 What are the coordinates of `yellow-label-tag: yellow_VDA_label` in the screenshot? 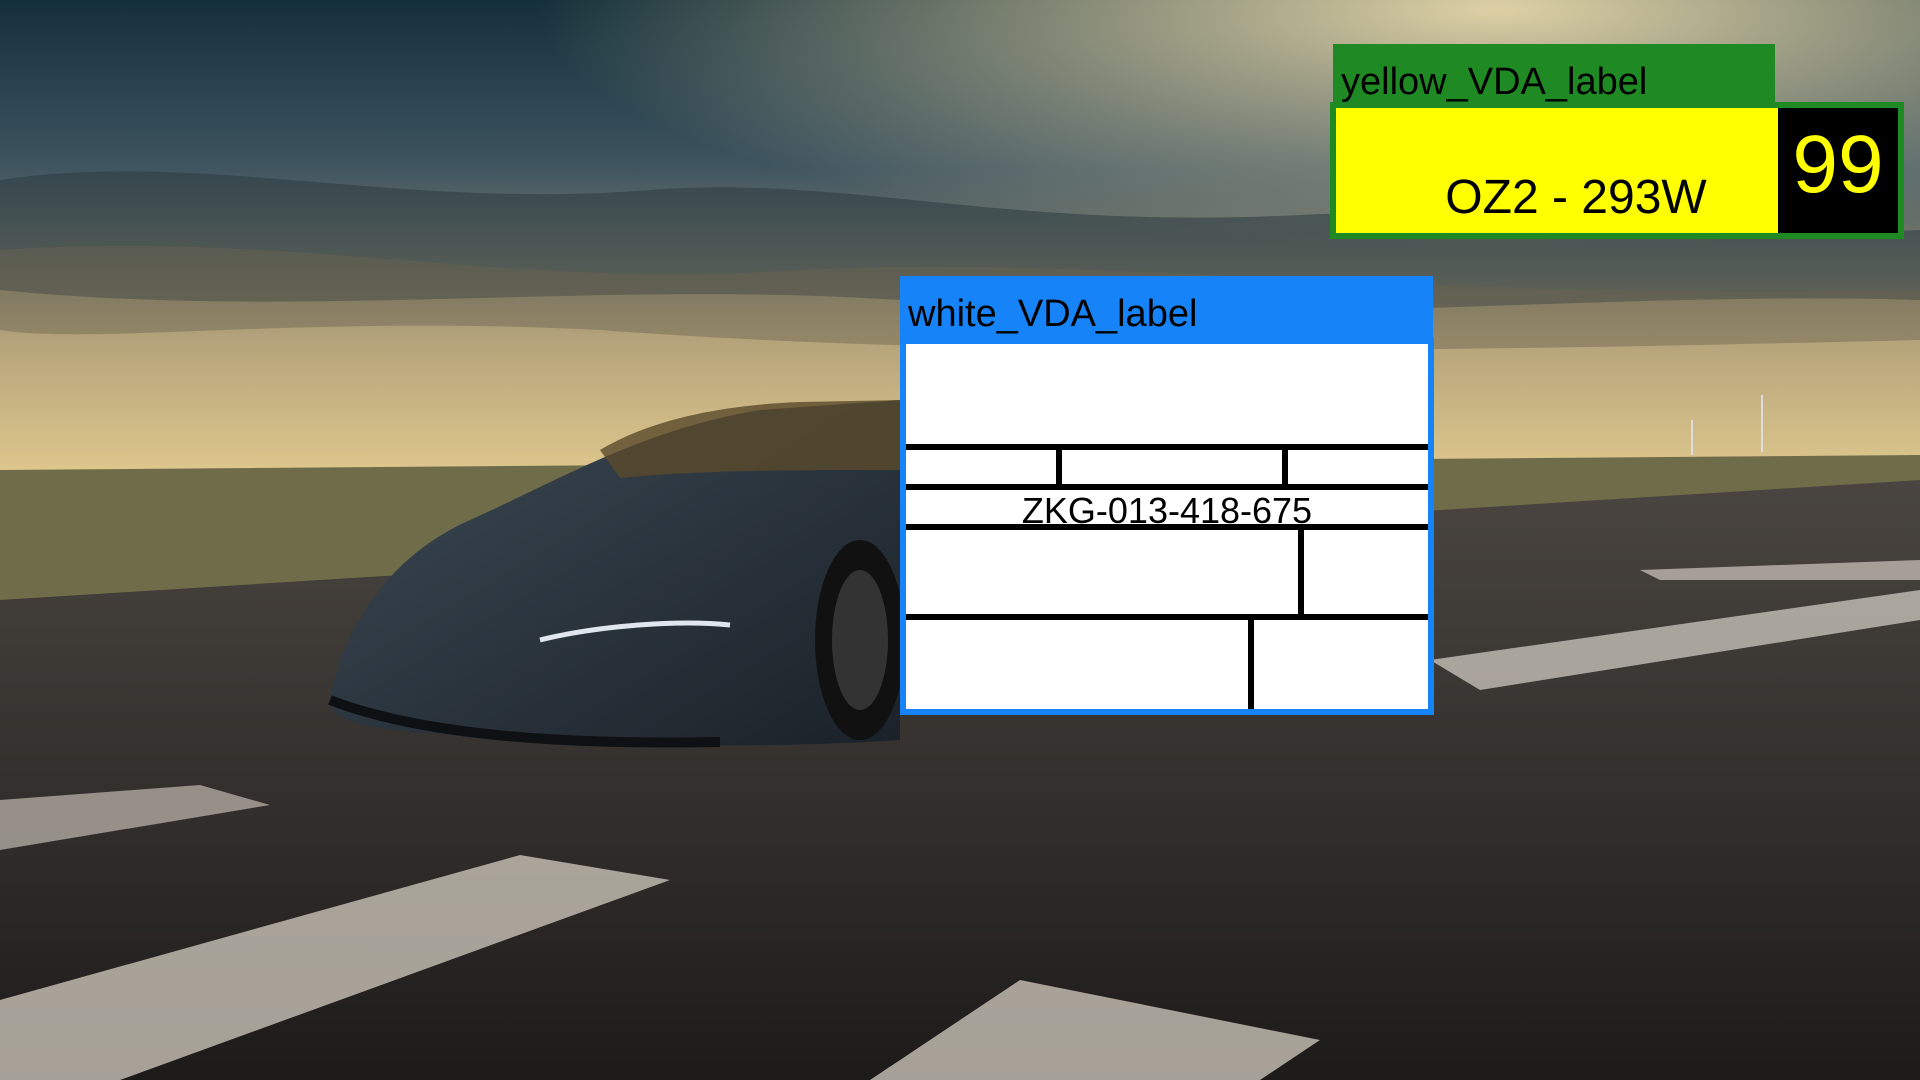 It's located at (1554, 76).